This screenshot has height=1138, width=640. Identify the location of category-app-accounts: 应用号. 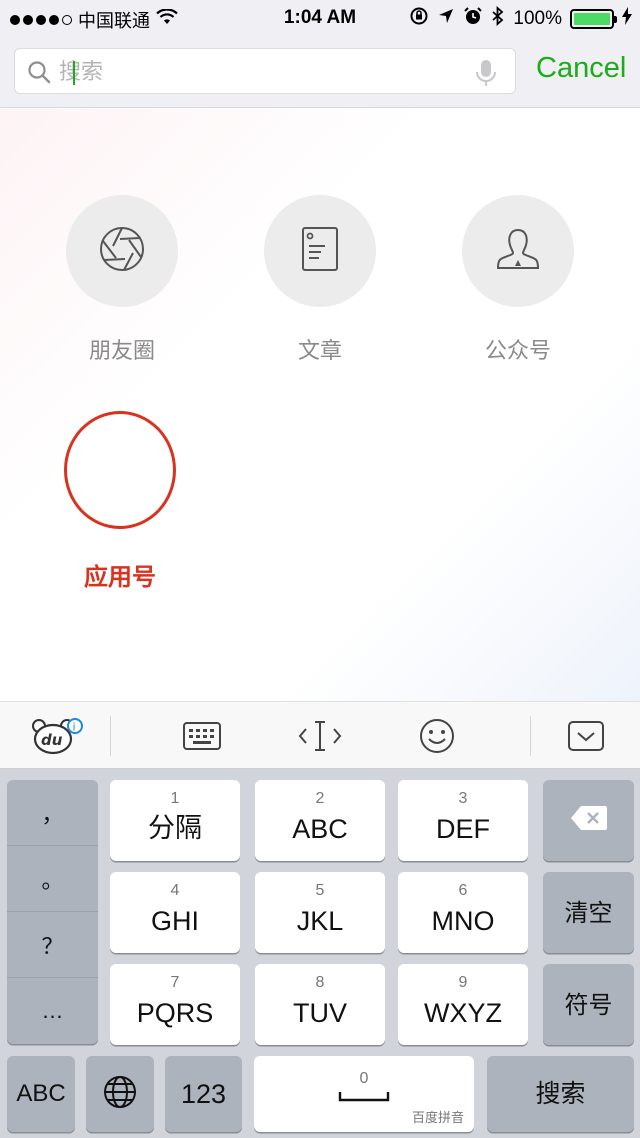
(120, 501).